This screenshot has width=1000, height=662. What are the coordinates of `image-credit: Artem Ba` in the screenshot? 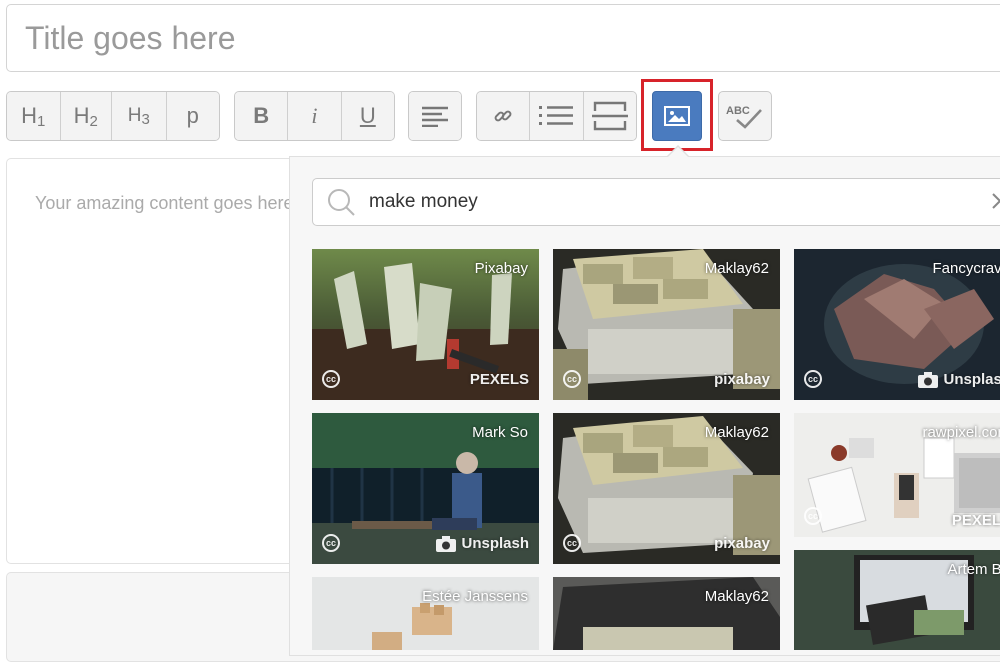 It's located at (973, 569).